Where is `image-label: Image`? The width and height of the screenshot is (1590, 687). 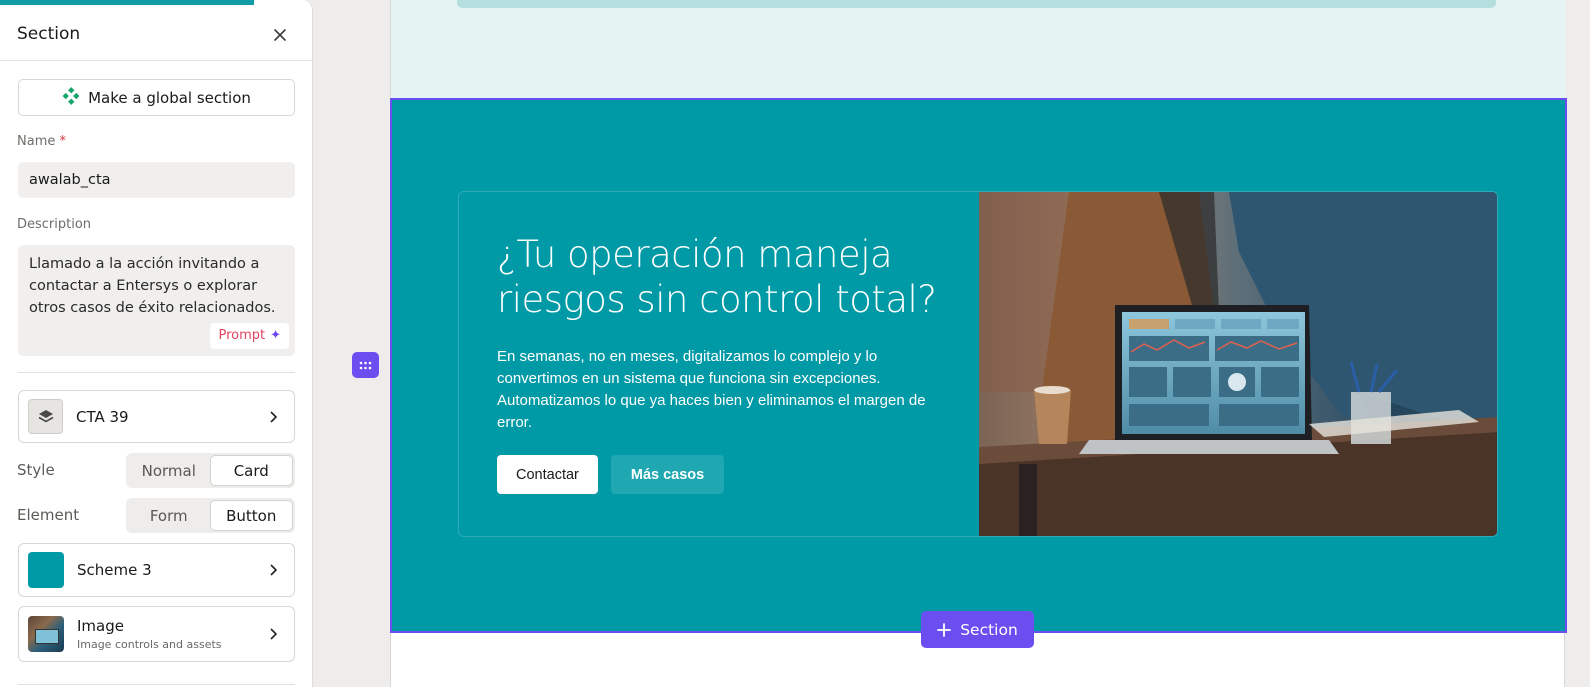
image-label: Image is located at coordinates (100, 626).